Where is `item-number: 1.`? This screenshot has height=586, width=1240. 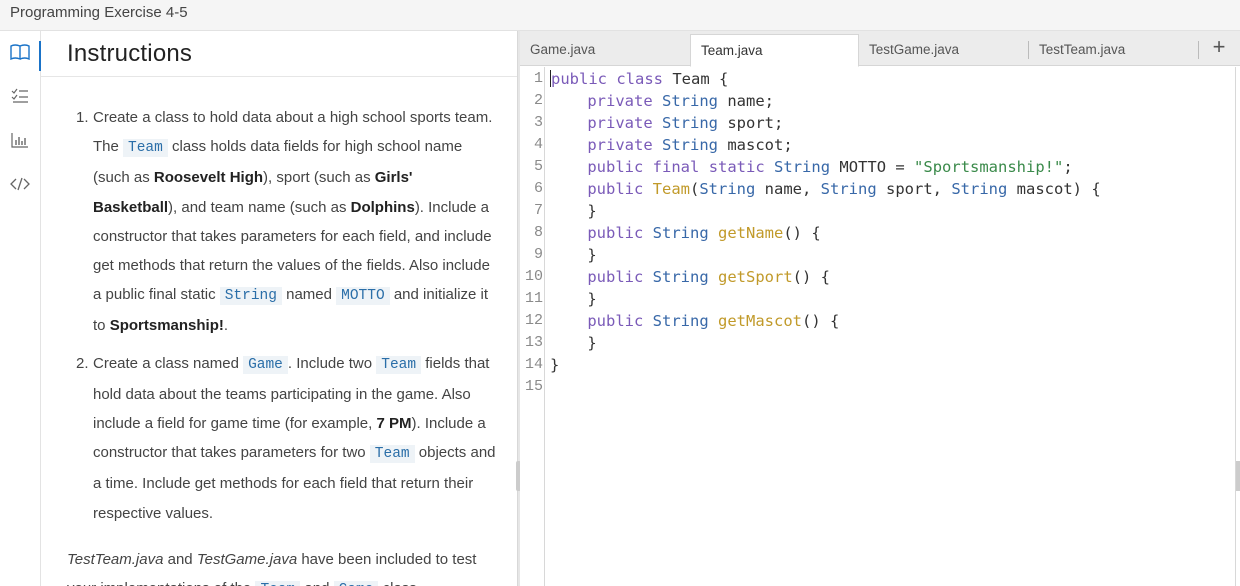
item-number: 1. is located at coordinates (82, 117).